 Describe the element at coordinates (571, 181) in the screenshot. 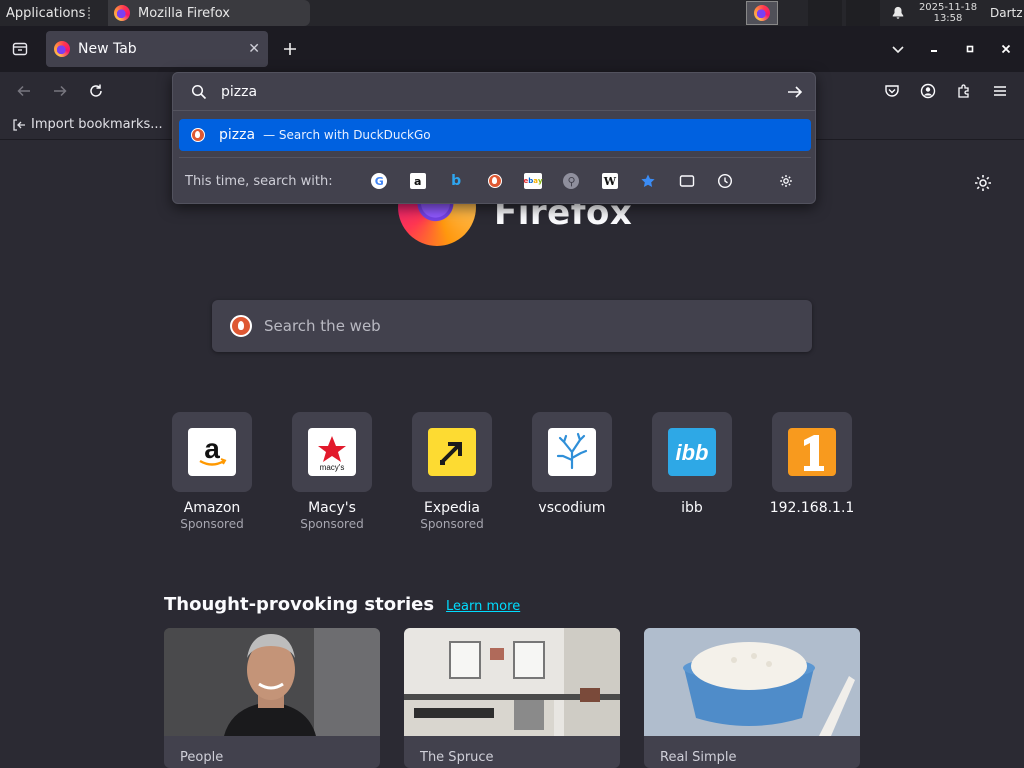

I see `search-engine-generic: ⚲` at that location.